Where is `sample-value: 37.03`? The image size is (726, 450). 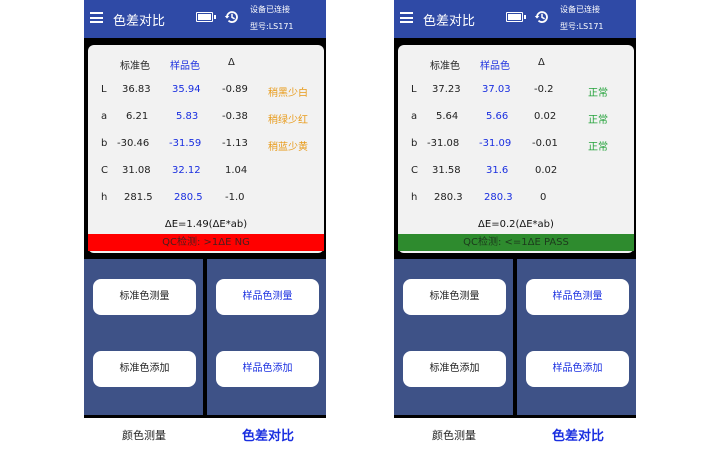
sample-value: 37.03 is located at coordinates (496, 89).